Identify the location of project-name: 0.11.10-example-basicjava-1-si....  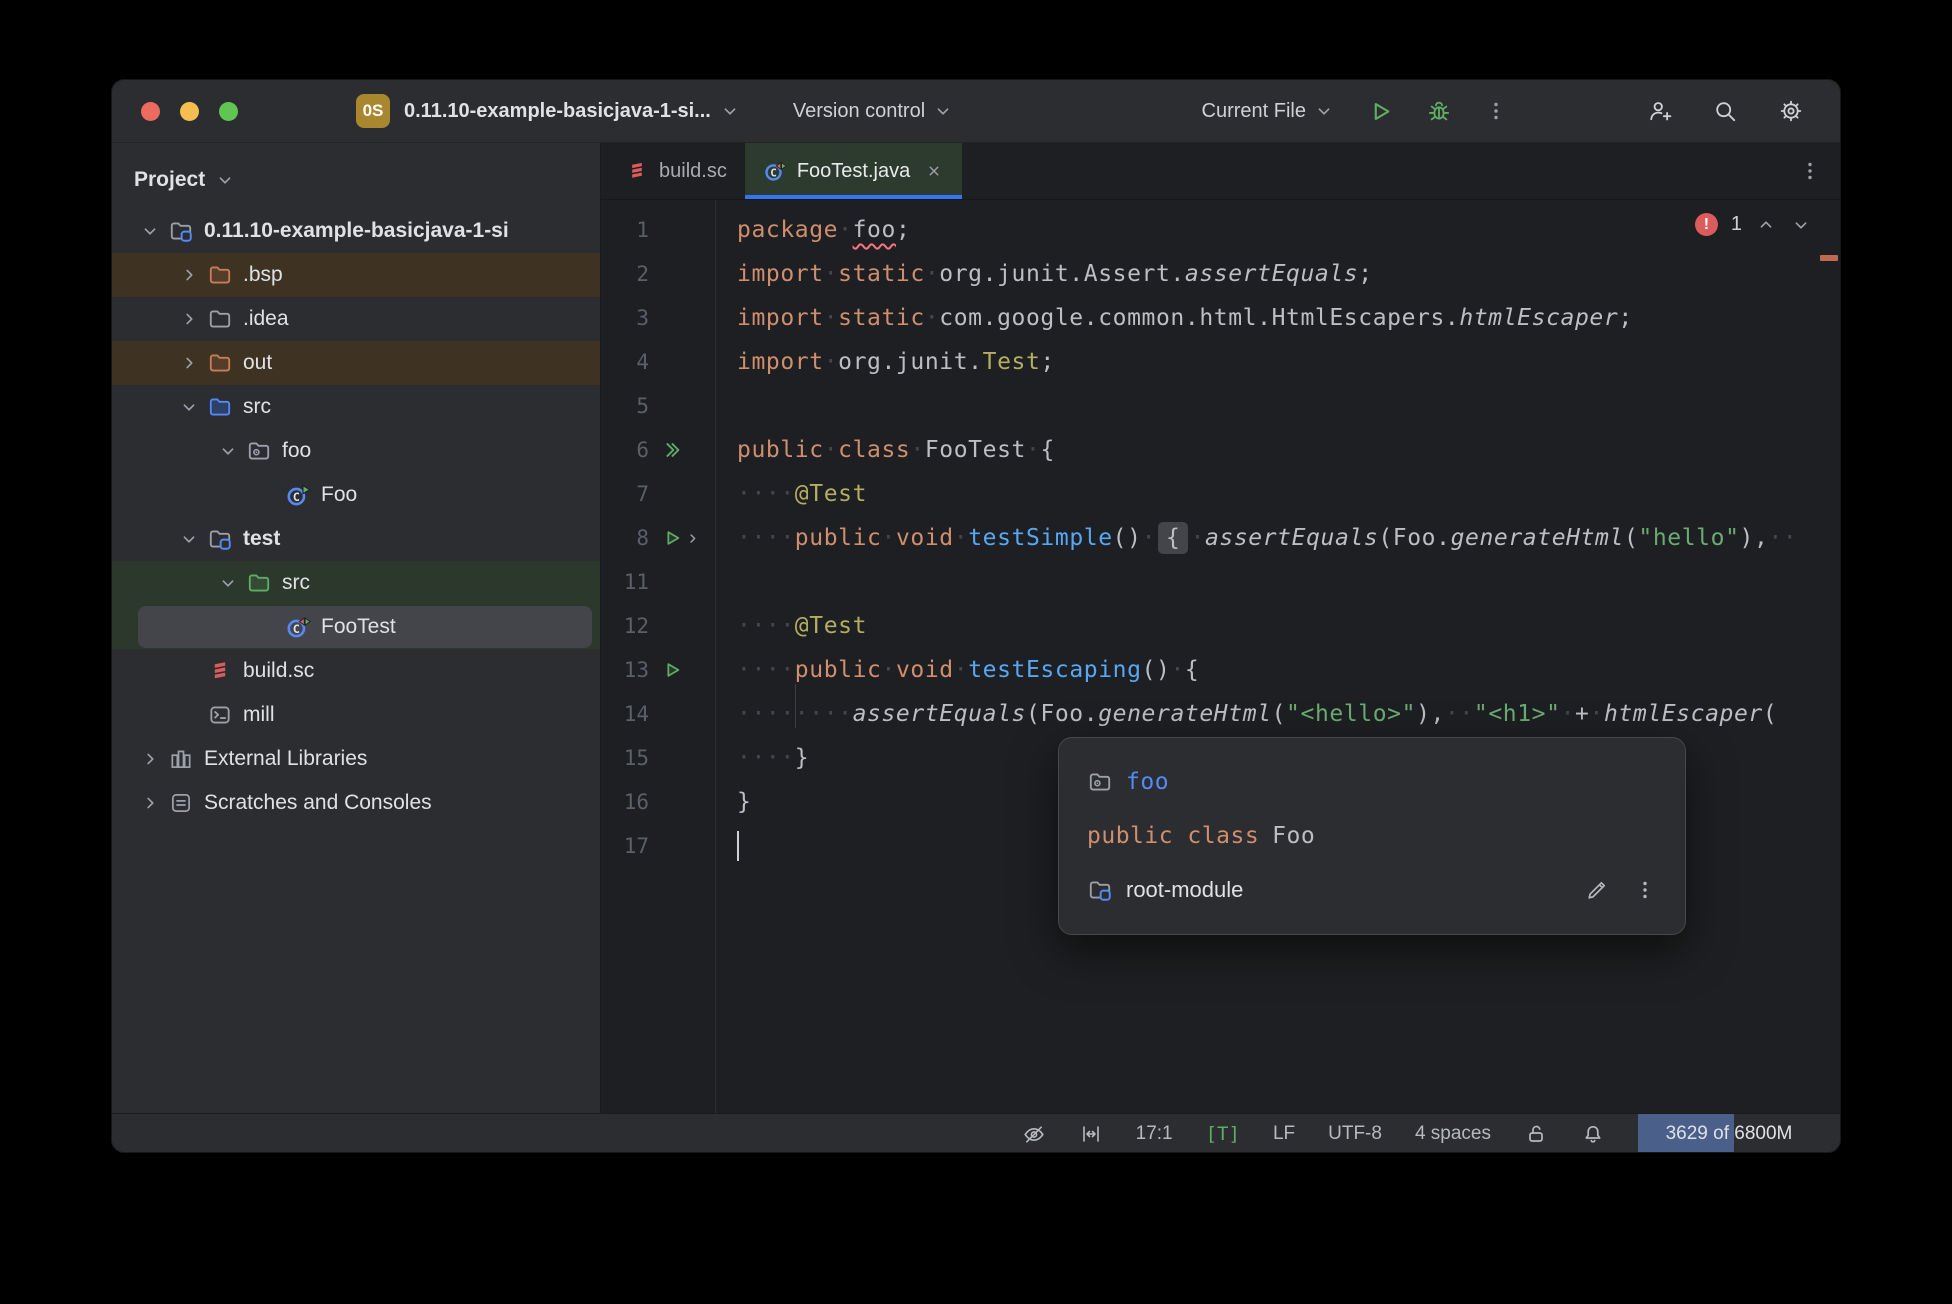
(557, 110).